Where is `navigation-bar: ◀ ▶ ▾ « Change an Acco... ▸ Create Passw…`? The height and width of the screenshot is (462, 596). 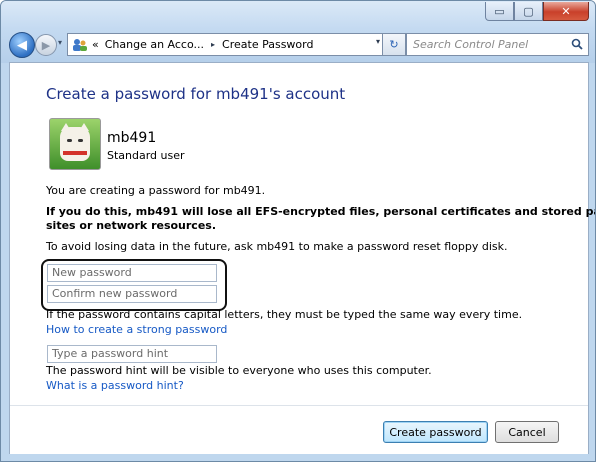 navigation-bar: ◀ ▶ ▾ « Change an Acco... ▸ Create Passw… is located at coordinates (298, 44).